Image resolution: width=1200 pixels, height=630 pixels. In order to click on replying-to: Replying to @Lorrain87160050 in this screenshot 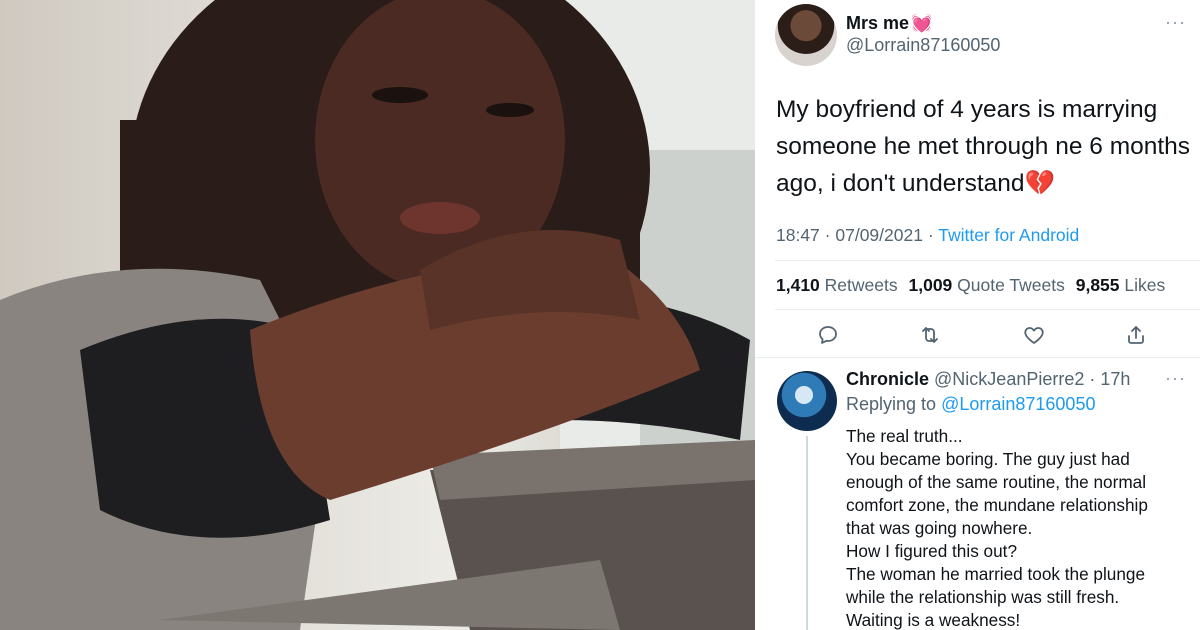, I will do `click(970, 404)`.